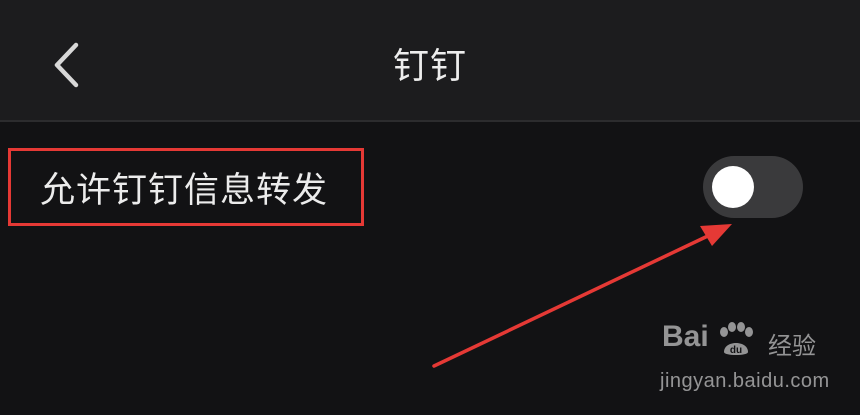  What do you see at coordinates (685, 336) in the screenshot?
I see `watermark-brand: Bai` at bounding box center [685, 336].